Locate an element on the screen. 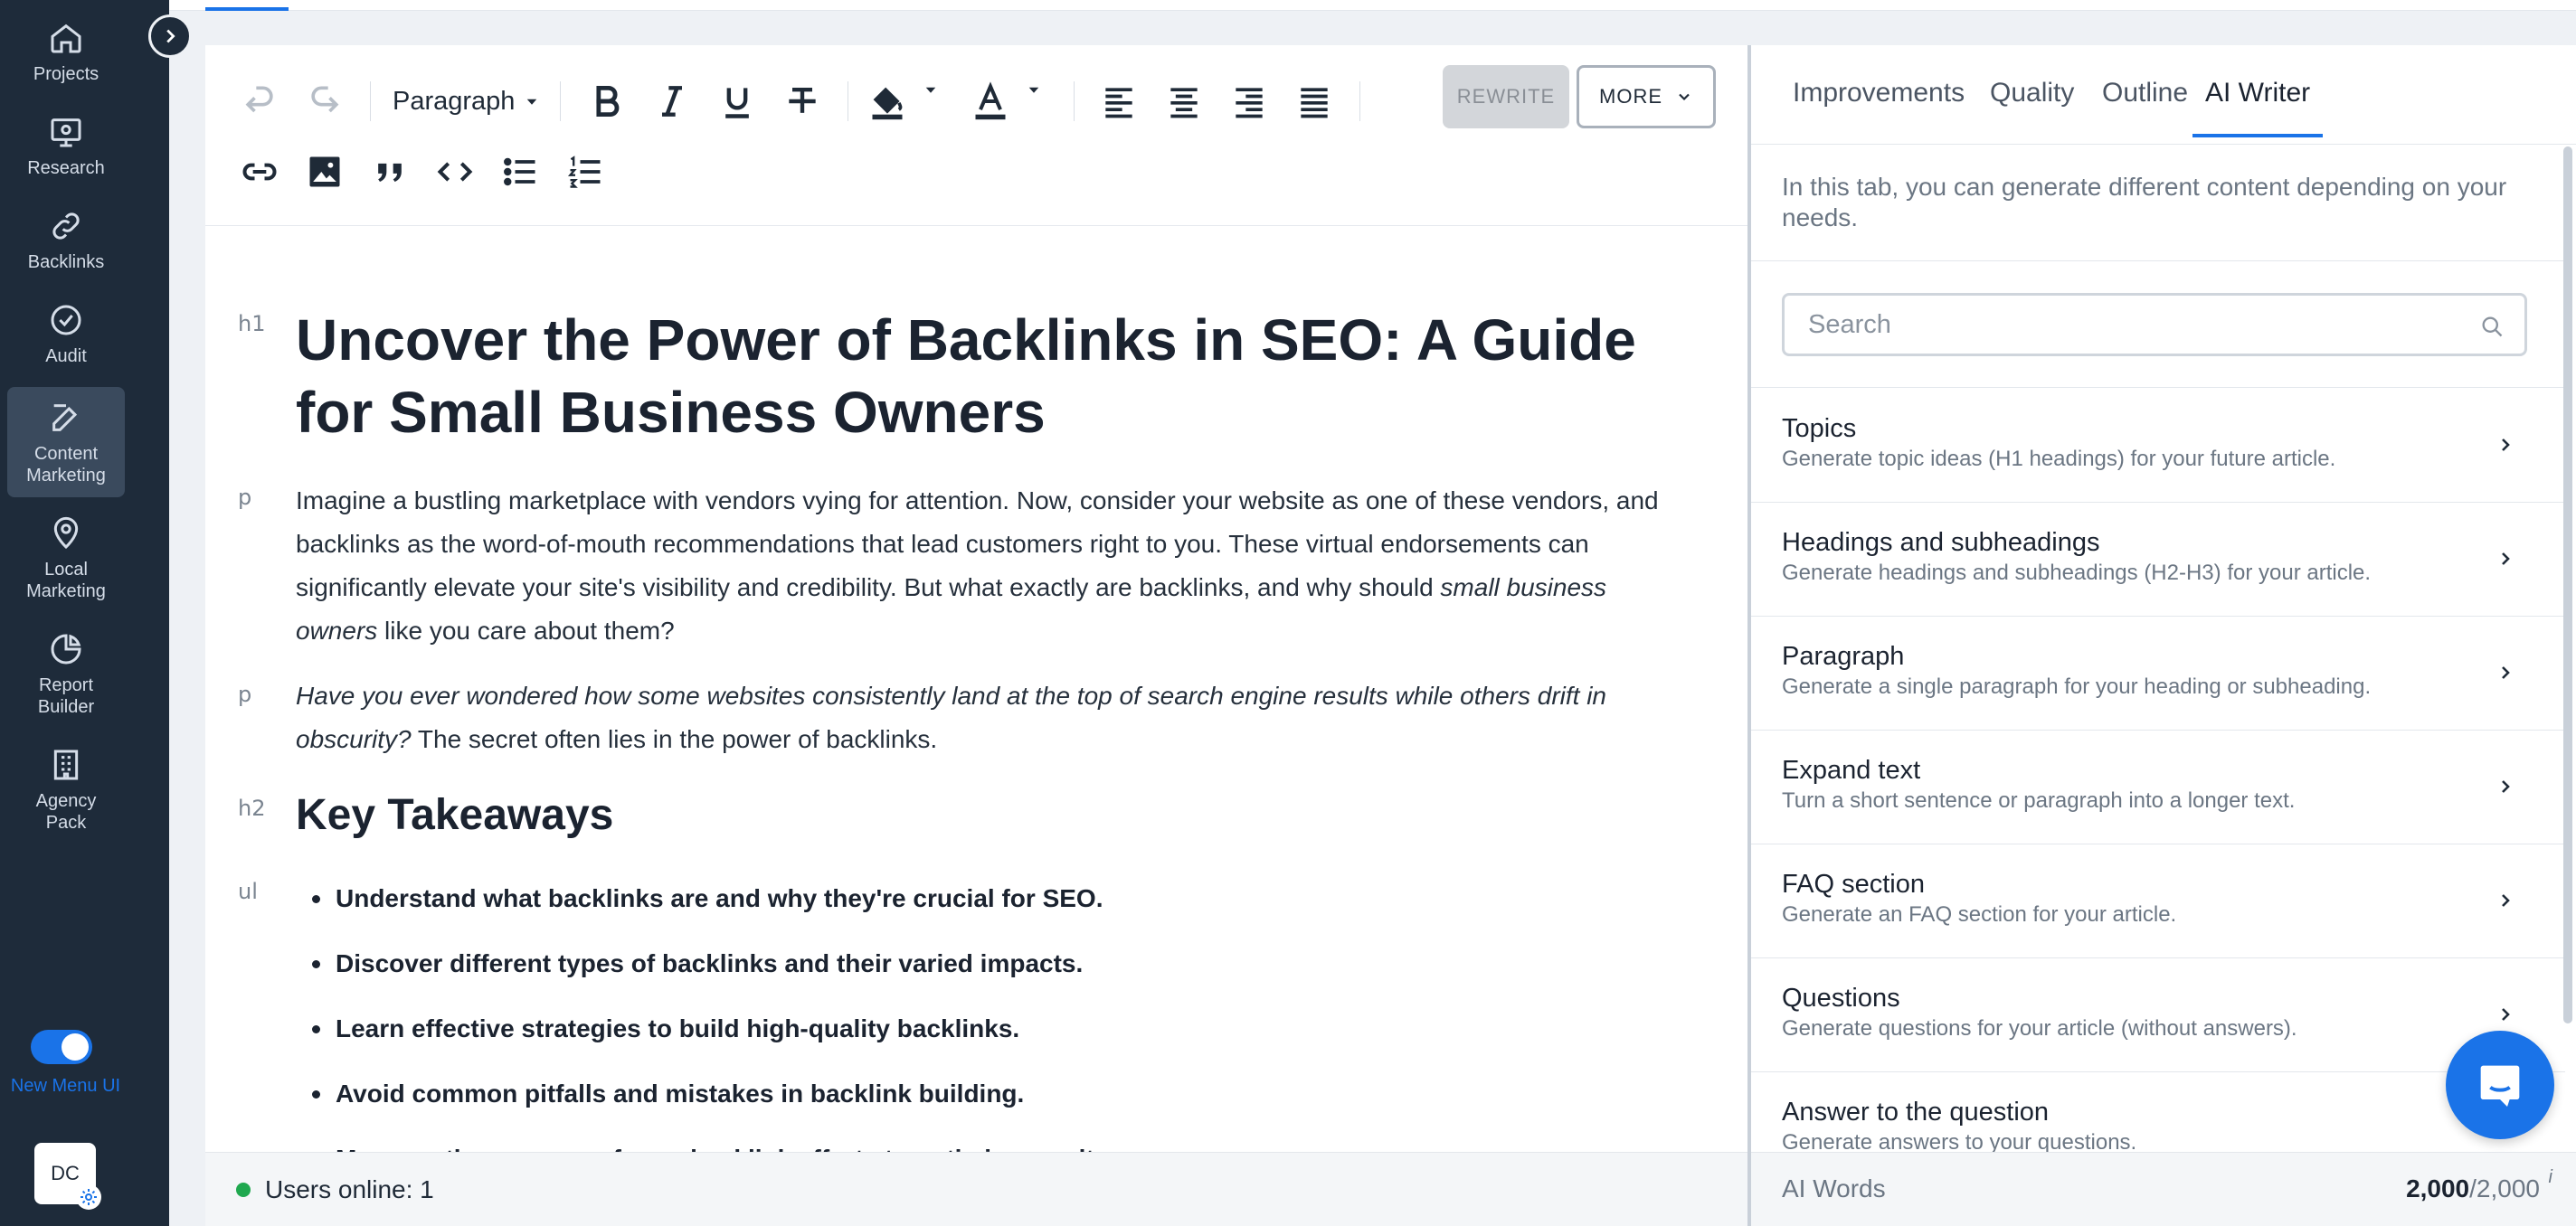 The image size is (2576, 1226). underline-icon is located at coordinates (737, 103).